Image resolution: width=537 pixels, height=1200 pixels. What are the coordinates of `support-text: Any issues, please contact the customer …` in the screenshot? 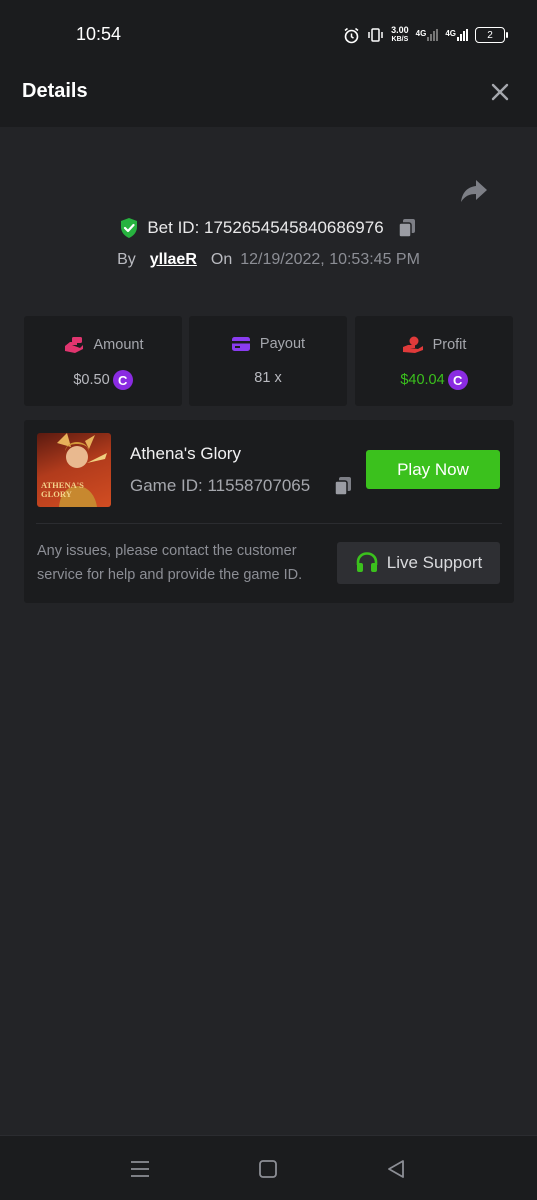 It's located at (170, 563).